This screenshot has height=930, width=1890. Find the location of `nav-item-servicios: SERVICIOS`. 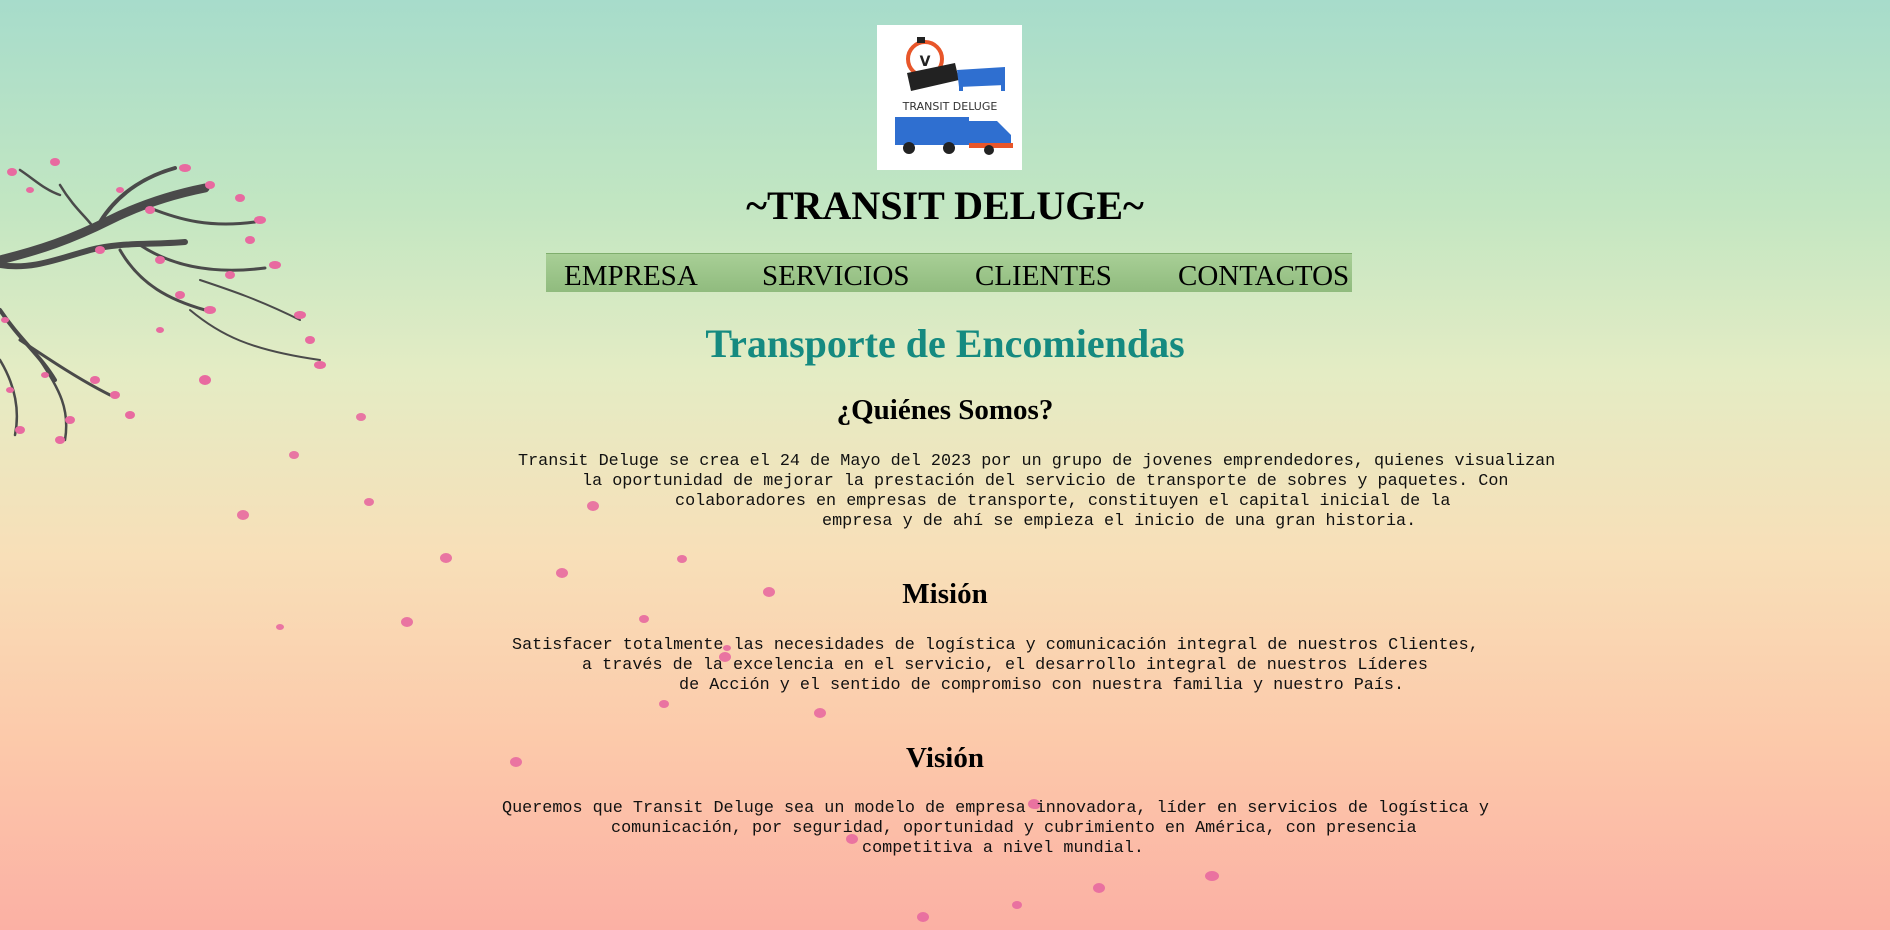

nav-item-servicios: SERVICIOS is located at coordinates (836, 276).